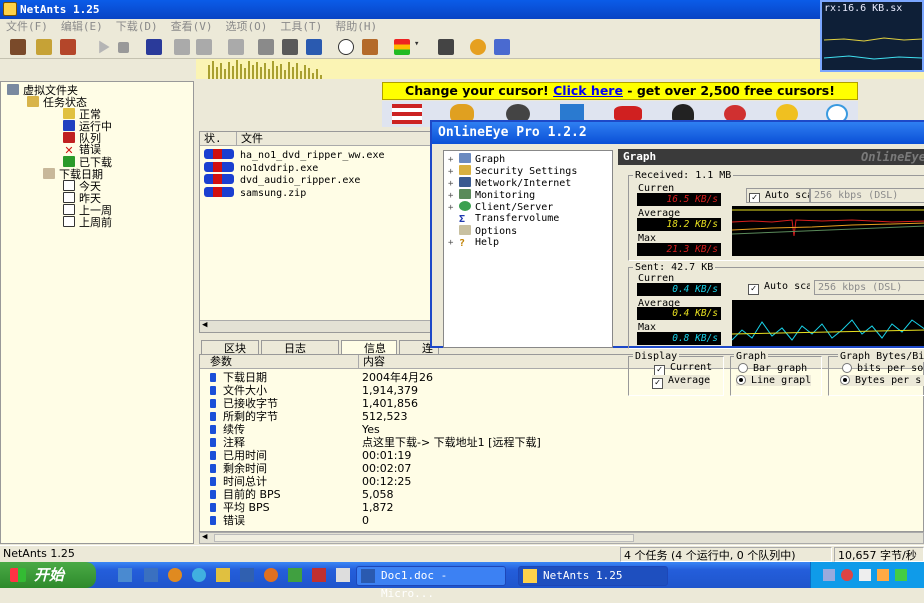 The height and width of the screenshot is (603, 924). I want to click on mini-monitor: rx:16.6 KB.sx, so click(872, 36).